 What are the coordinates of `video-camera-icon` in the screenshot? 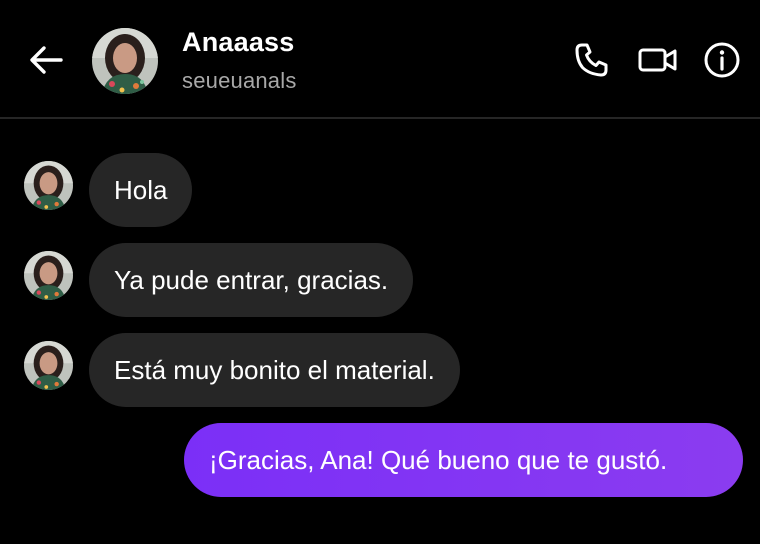 It's located at (657, 60).